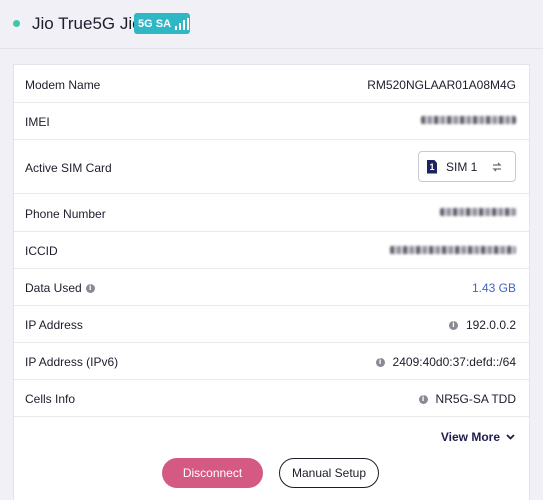 This screenshot has width=543, height=500. I want to click on cells-info-value: NR5G-SA TDD, so click(475, 399).